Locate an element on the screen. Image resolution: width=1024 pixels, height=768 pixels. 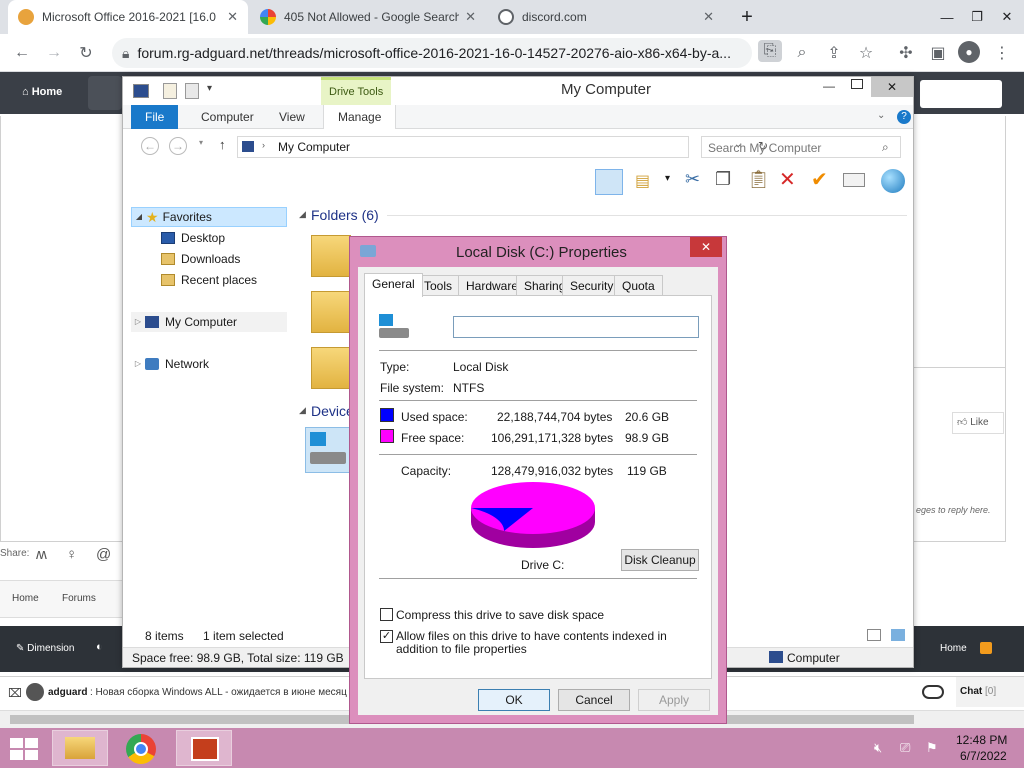
taskbar-chrome is located at coordinates (142, 748).